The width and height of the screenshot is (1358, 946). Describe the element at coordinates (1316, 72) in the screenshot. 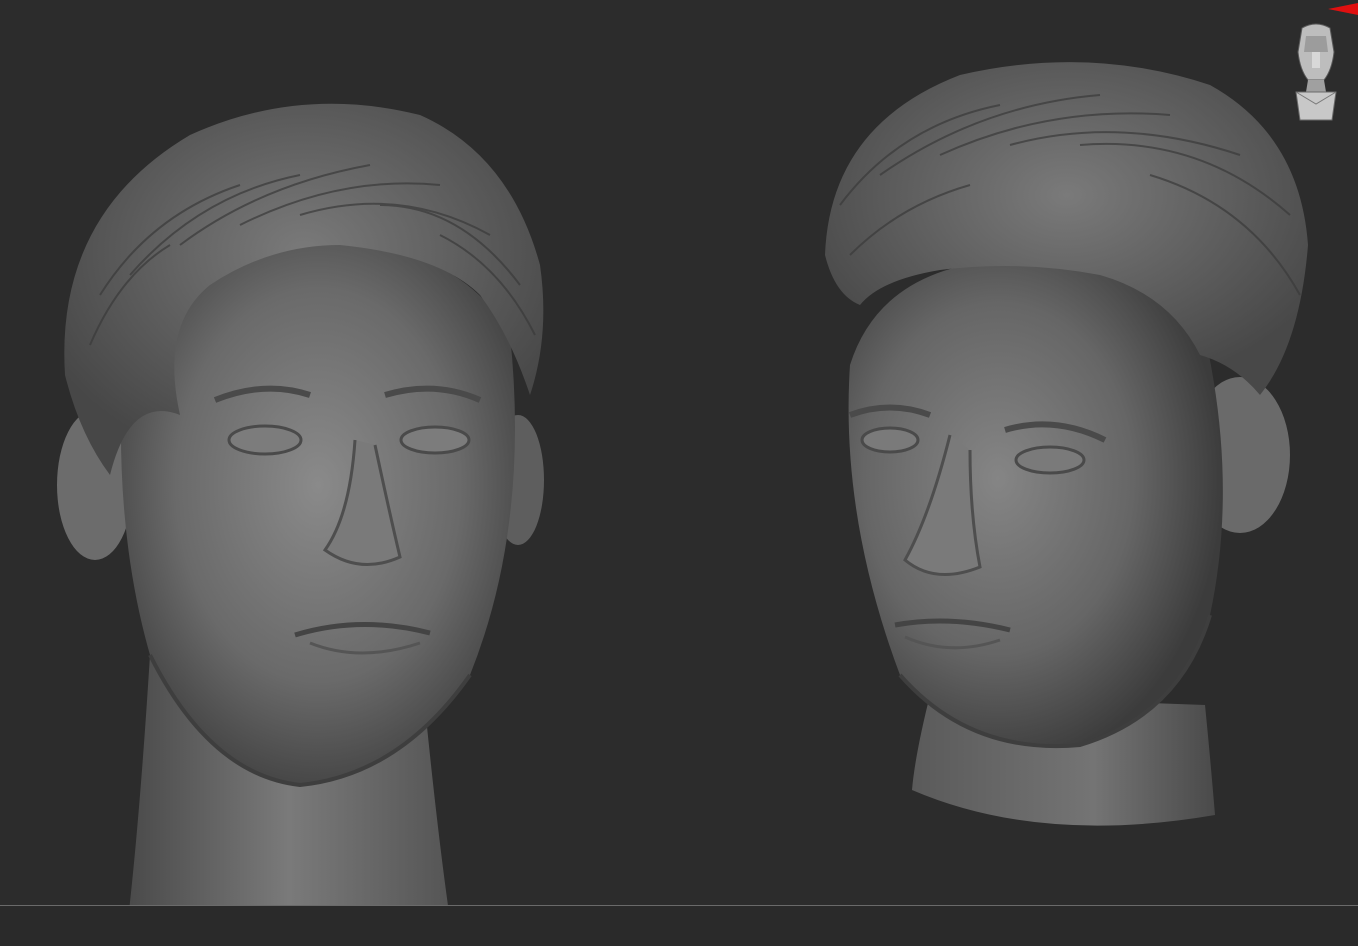

I see `orientation-head-icon` at that location.